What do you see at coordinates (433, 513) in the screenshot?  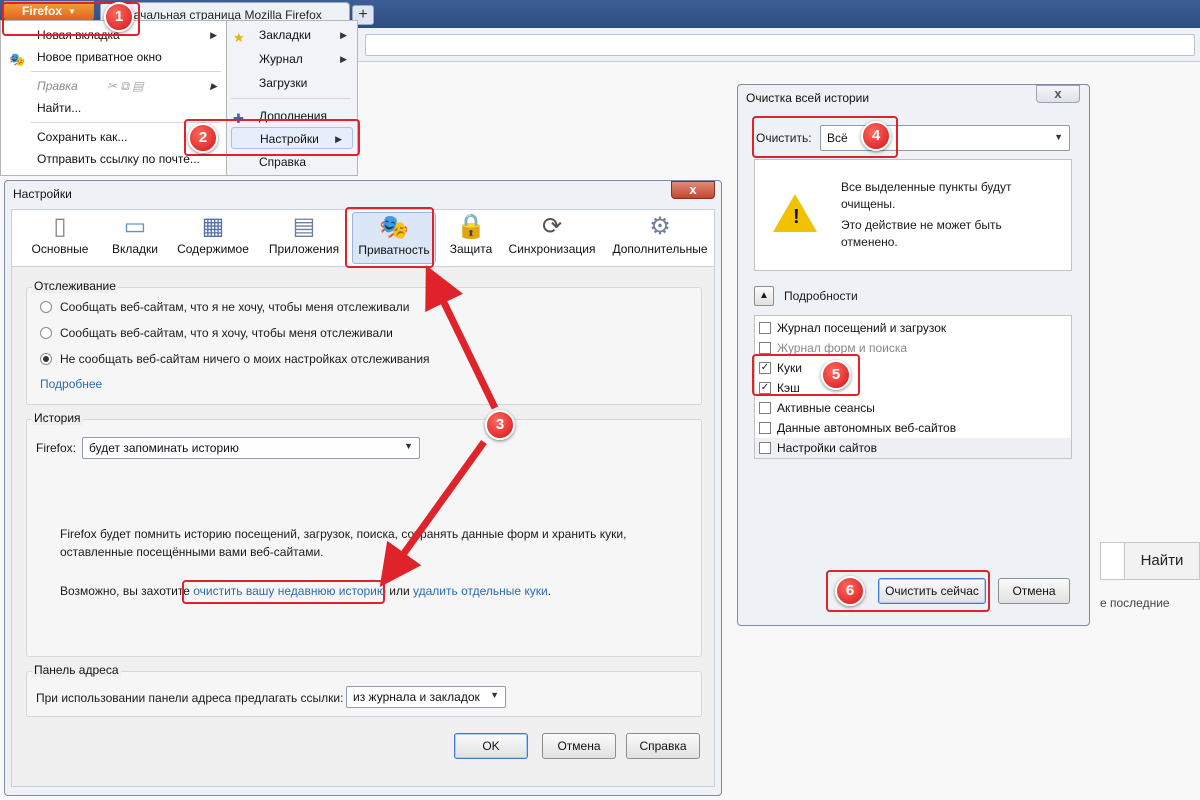 I see `arrow-to-clear-link` at bounding box center [433, 513].